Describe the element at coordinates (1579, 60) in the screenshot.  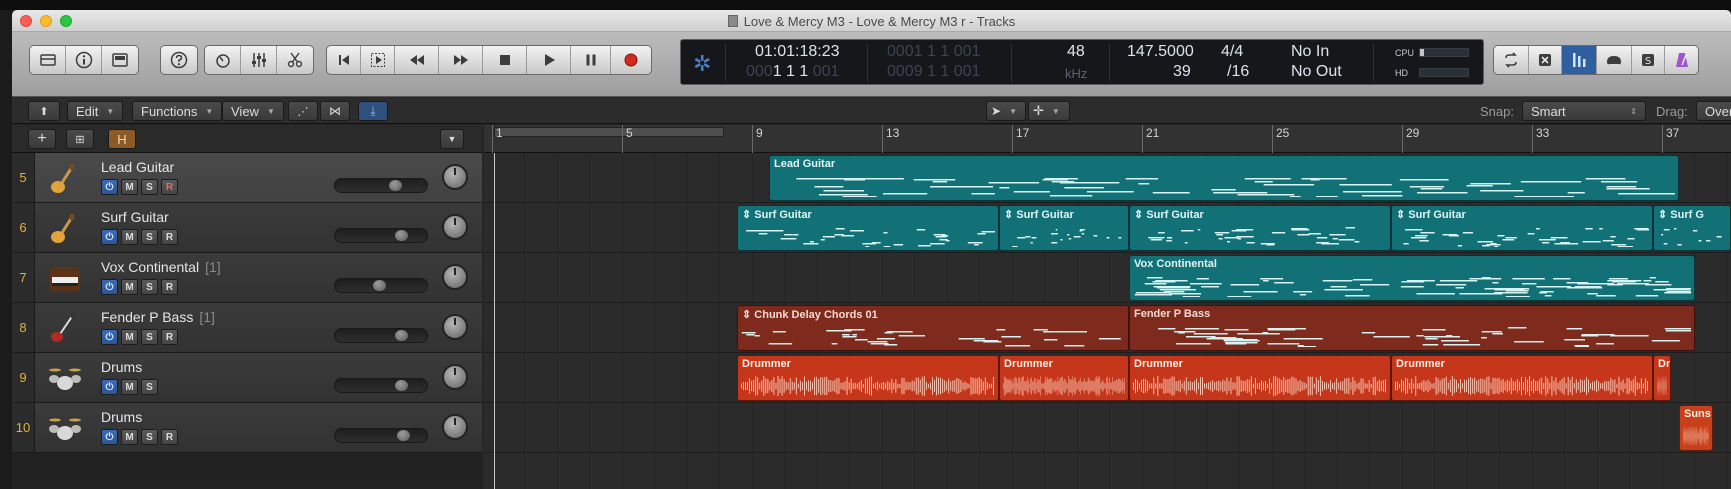
I see `tuner-button` at that location.